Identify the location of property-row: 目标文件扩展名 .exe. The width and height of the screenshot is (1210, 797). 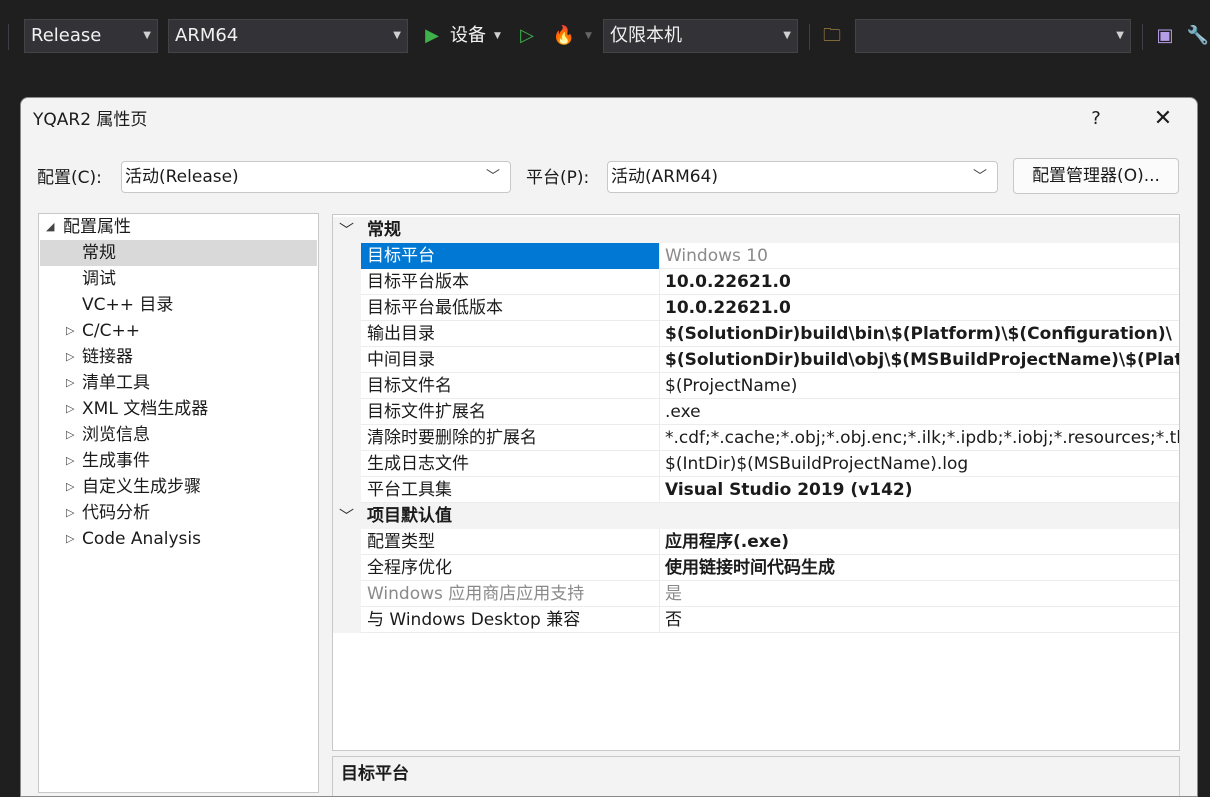
(756, 412).